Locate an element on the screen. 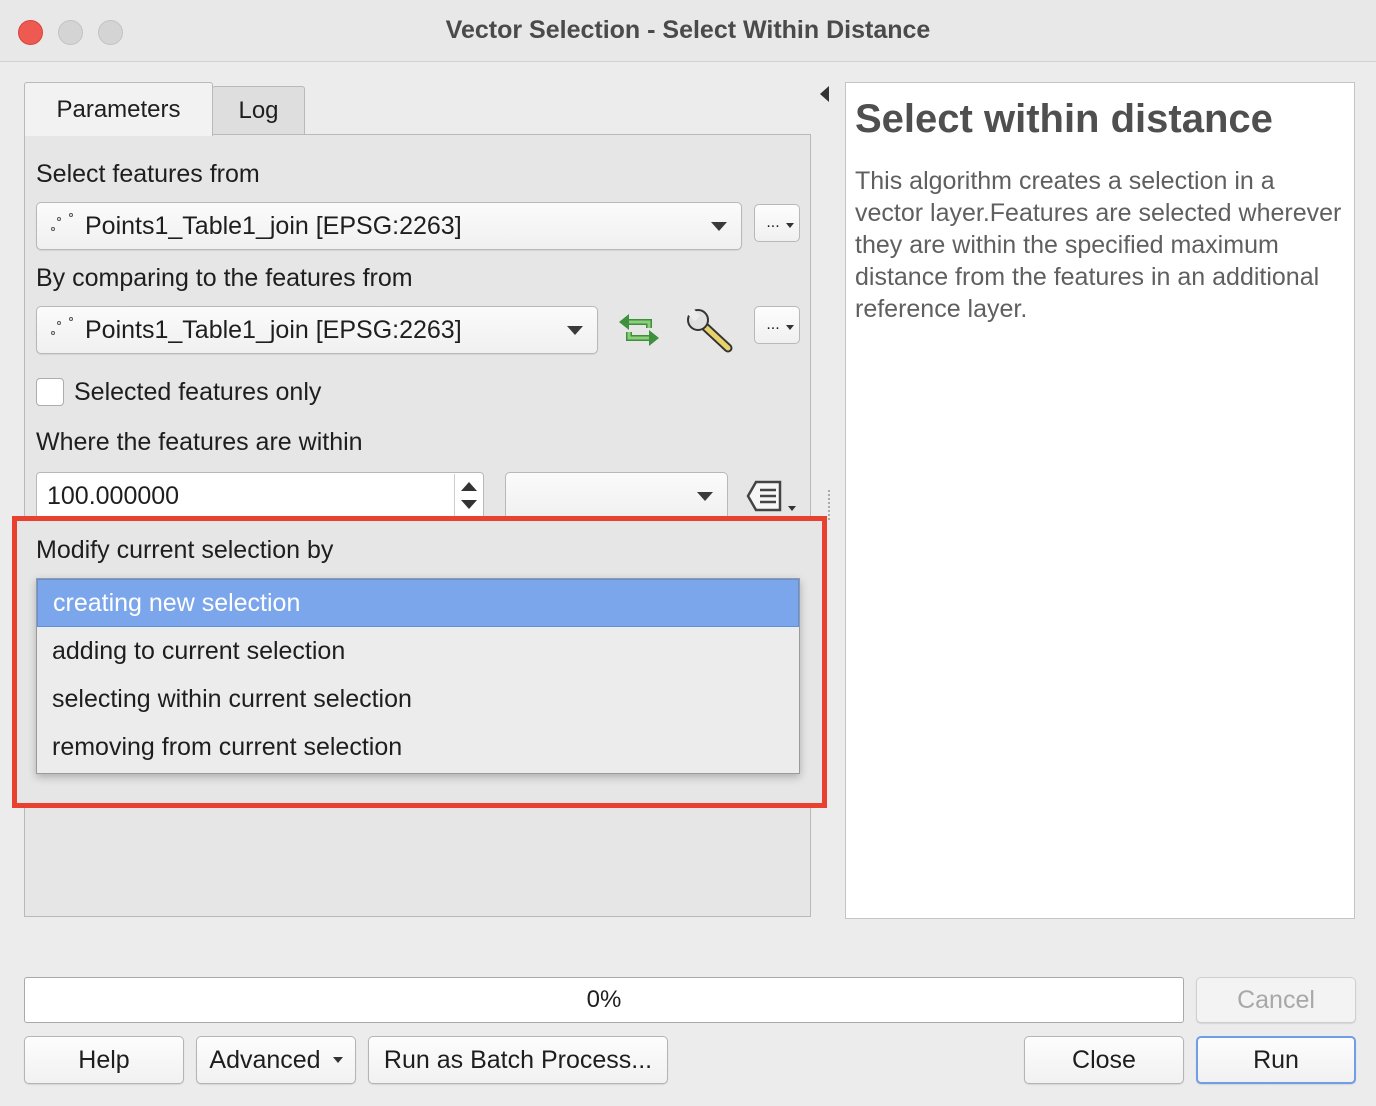 The height and width of the screenshot is (1106, 1376). progress-text: 0% is located at coordinates (604, 999).